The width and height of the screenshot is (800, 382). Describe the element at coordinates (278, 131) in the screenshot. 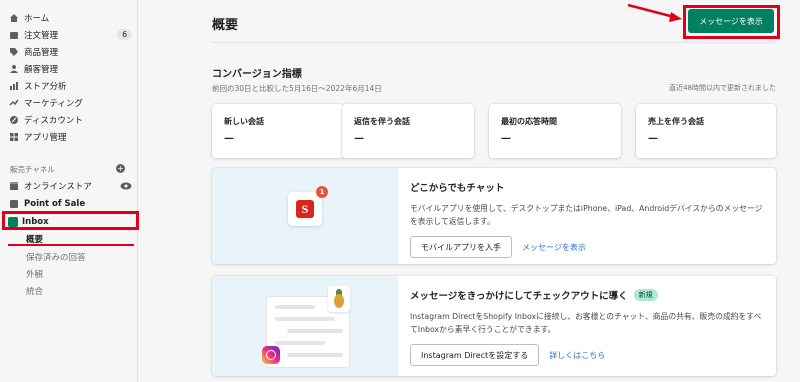

I see `metric-card-new-conversations: 新しい会話 —` at that location.